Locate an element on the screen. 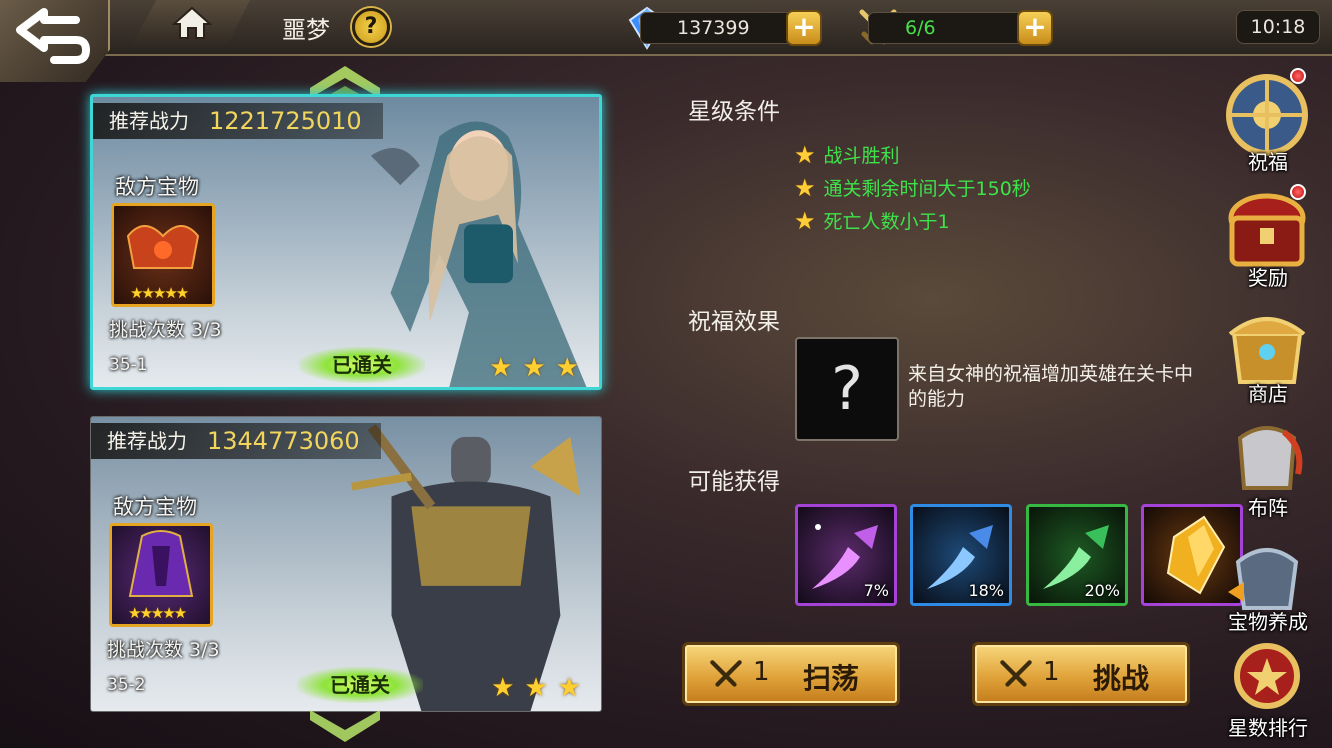  drop-rate: 20% is located at coordinates (1102, 590).